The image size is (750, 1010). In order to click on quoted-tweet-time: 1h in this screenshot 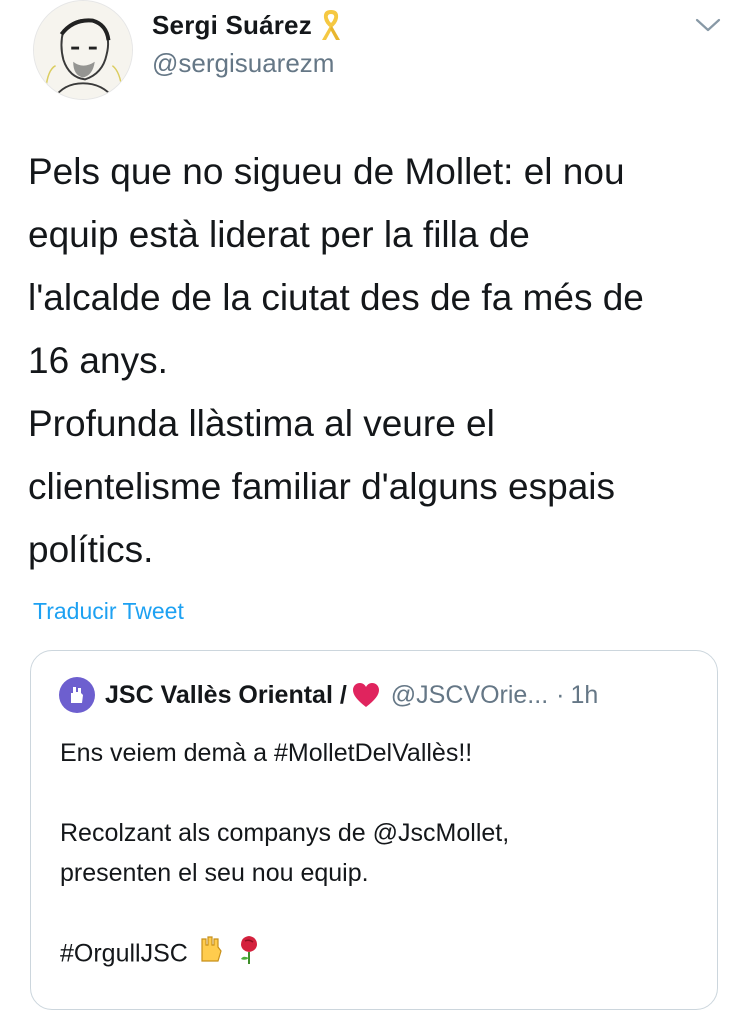, I will do `click(584, 694)`.